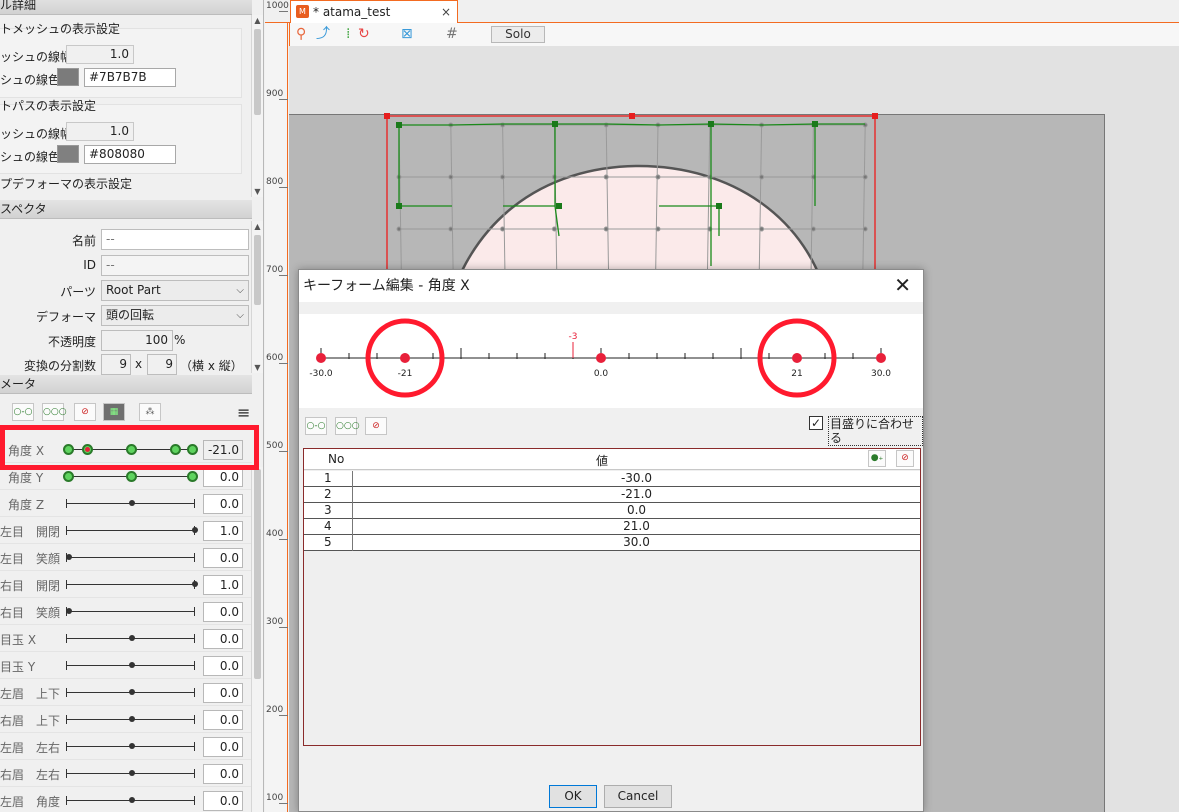 The height and width of the screenshot is (812, 1179). What do you see at coordinates (137, 340) in the screenshot?
I see `opacity-input: 100` at bounding box center [137, 340].